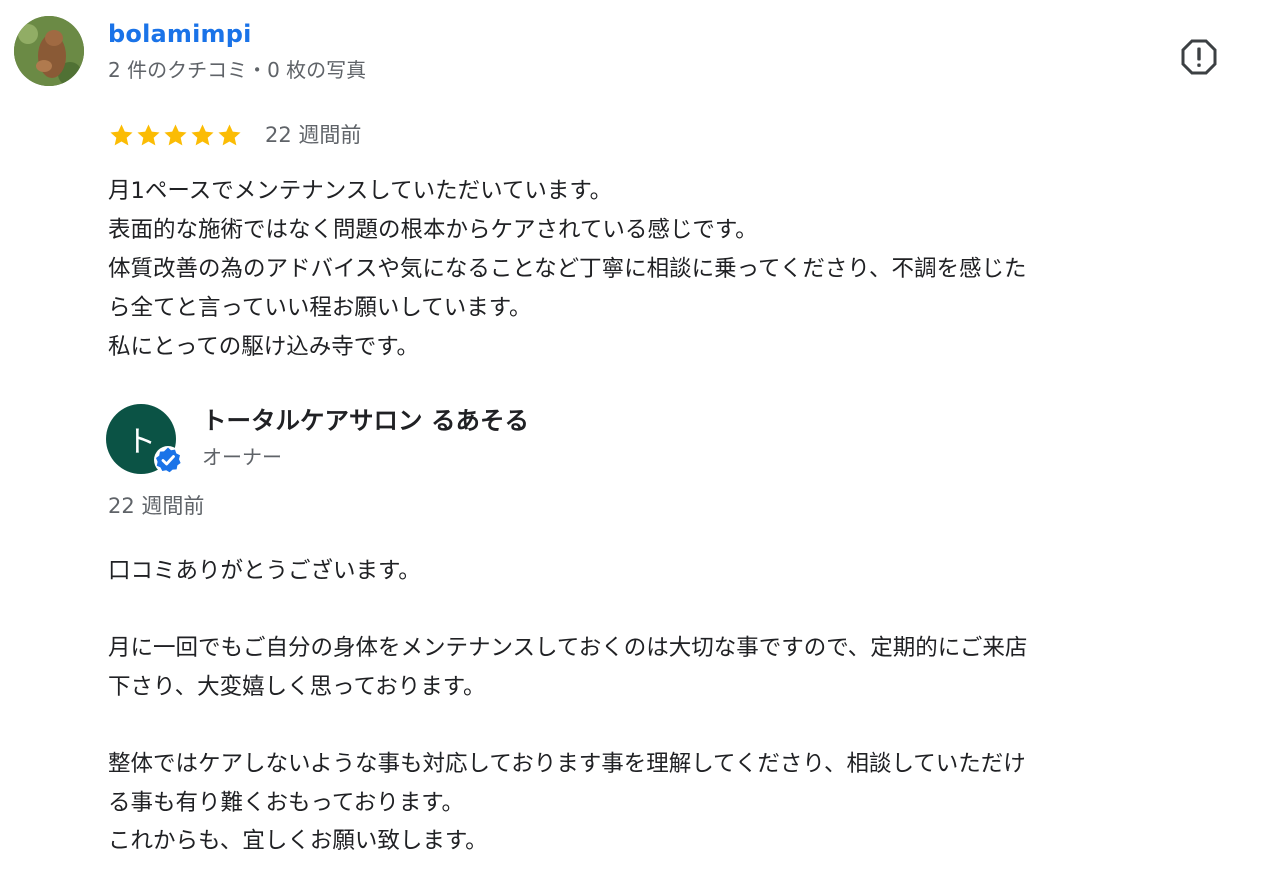 This screenshot has height=874, width=1280. What do you see at coordinates (180, 34) in the screenshot?
I see `reviewer-name: bolamimpi` at bounding box center [180, 34].